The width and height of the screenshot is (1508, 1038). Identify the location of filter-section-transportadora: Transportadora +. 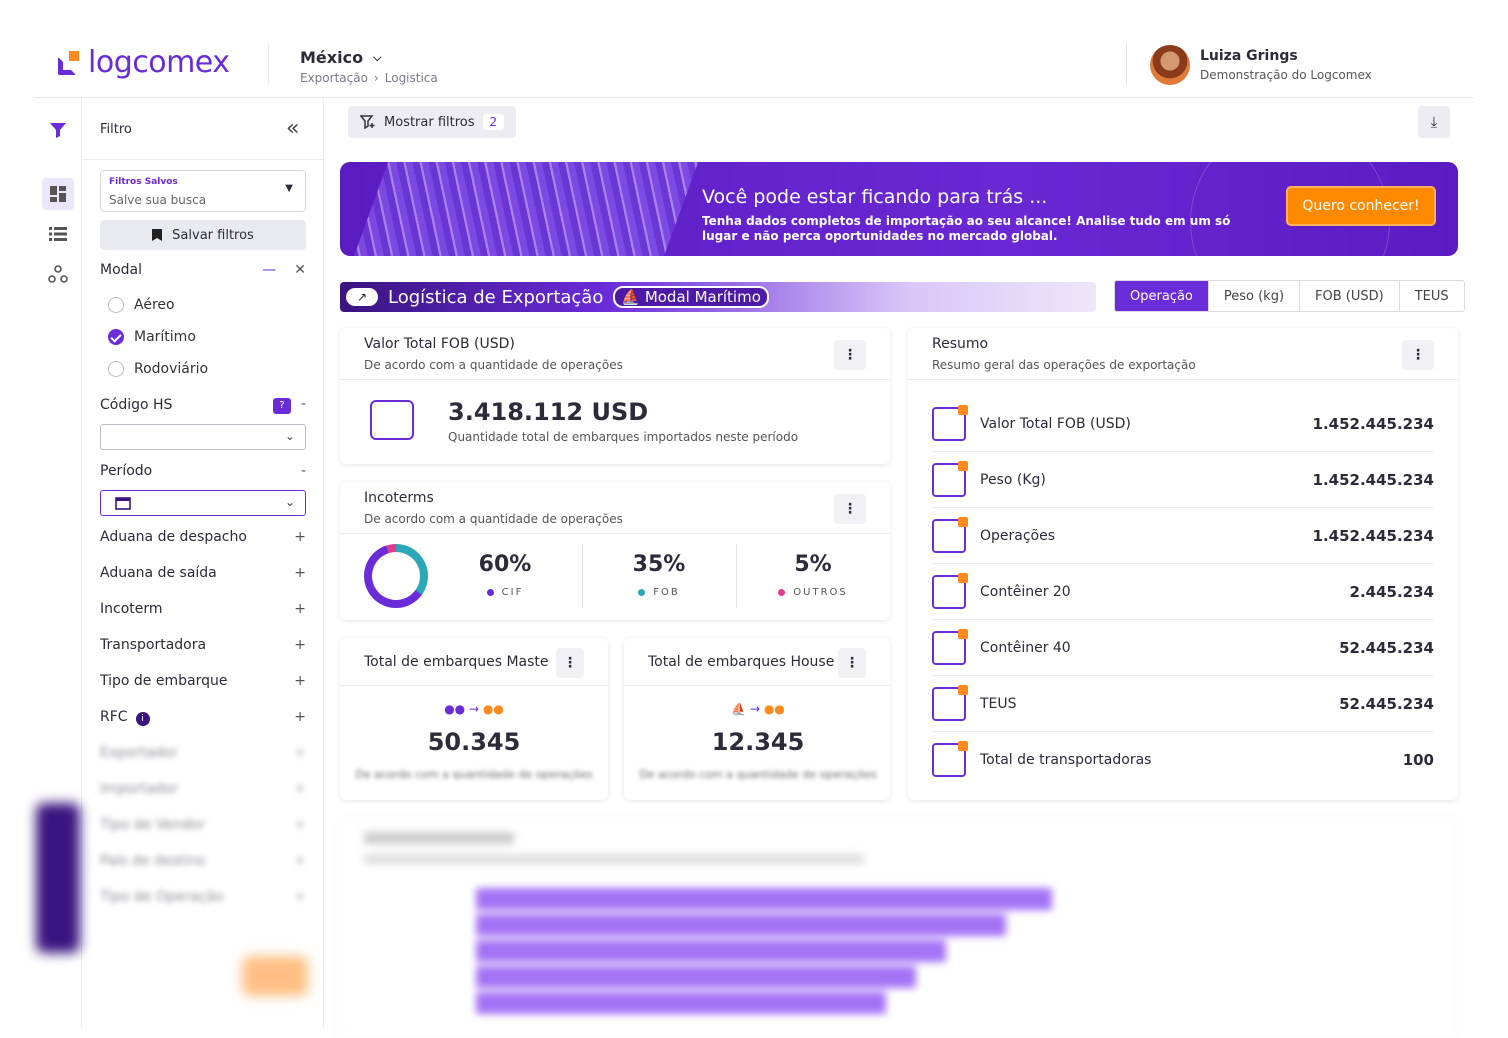
(203, 645).